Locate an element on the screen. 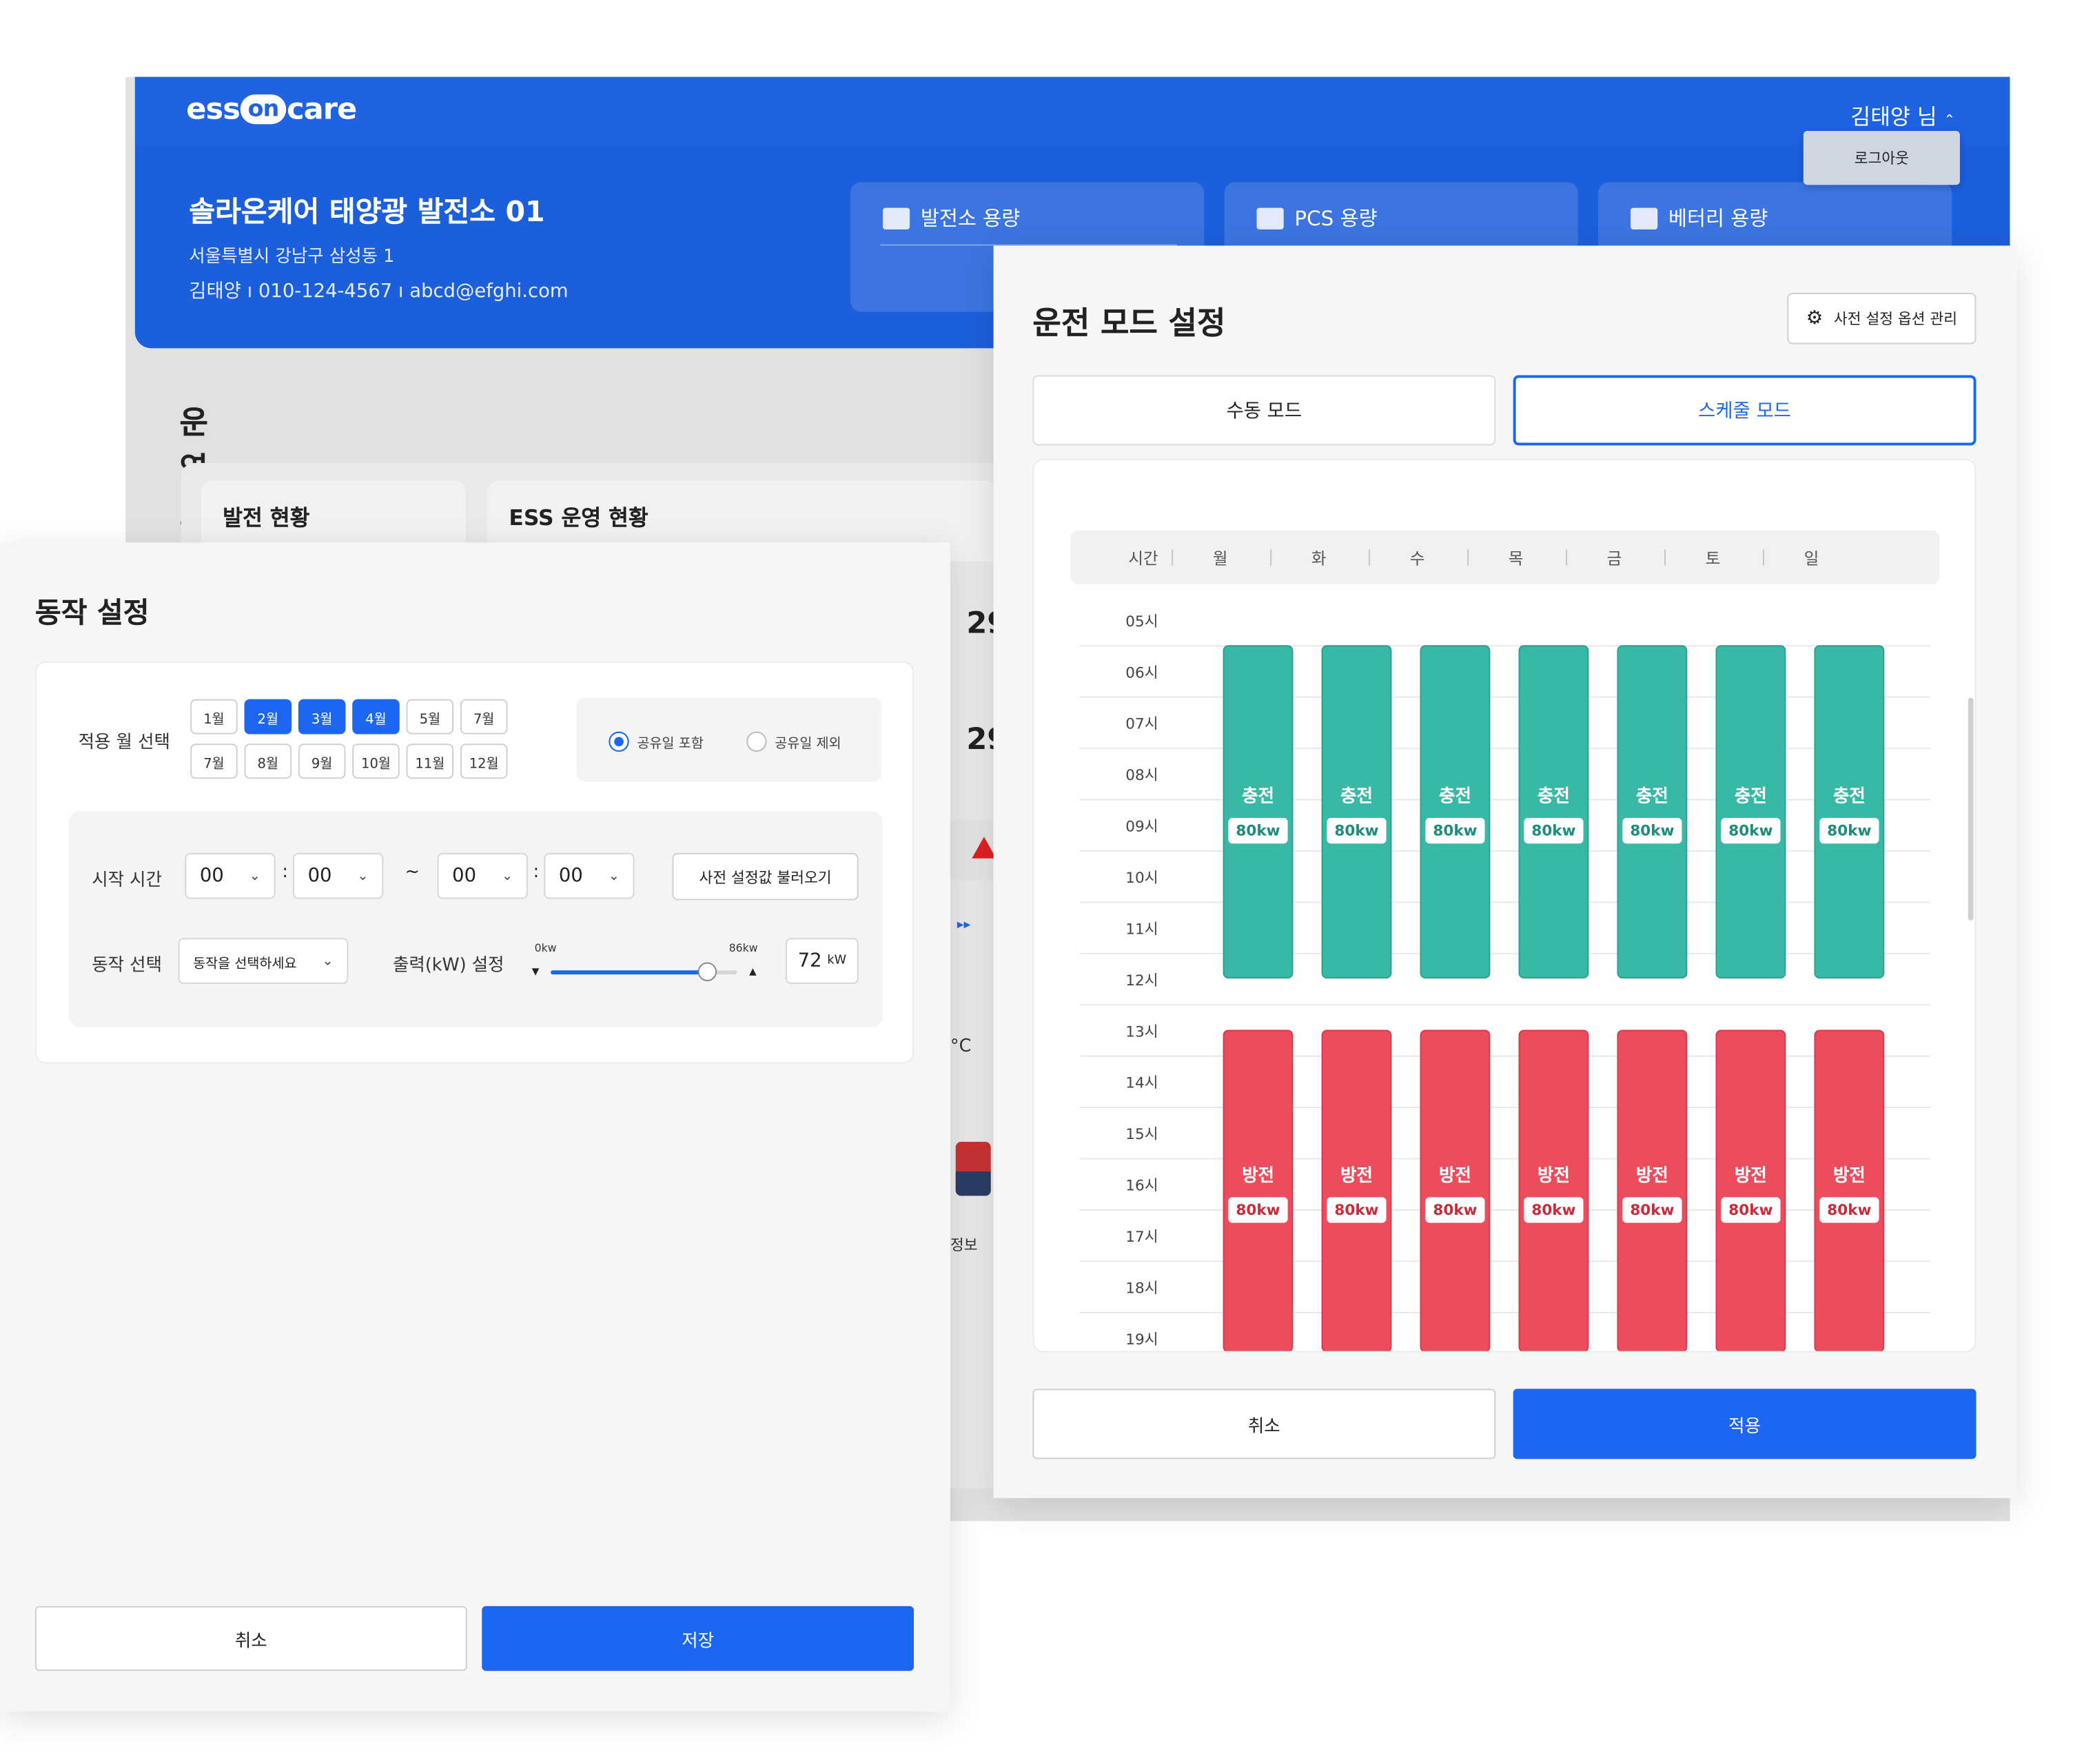 The width and height of the screenshot is (2095, 1764). logout-button: 로그아웃 is located at coordinates (1882, 157).